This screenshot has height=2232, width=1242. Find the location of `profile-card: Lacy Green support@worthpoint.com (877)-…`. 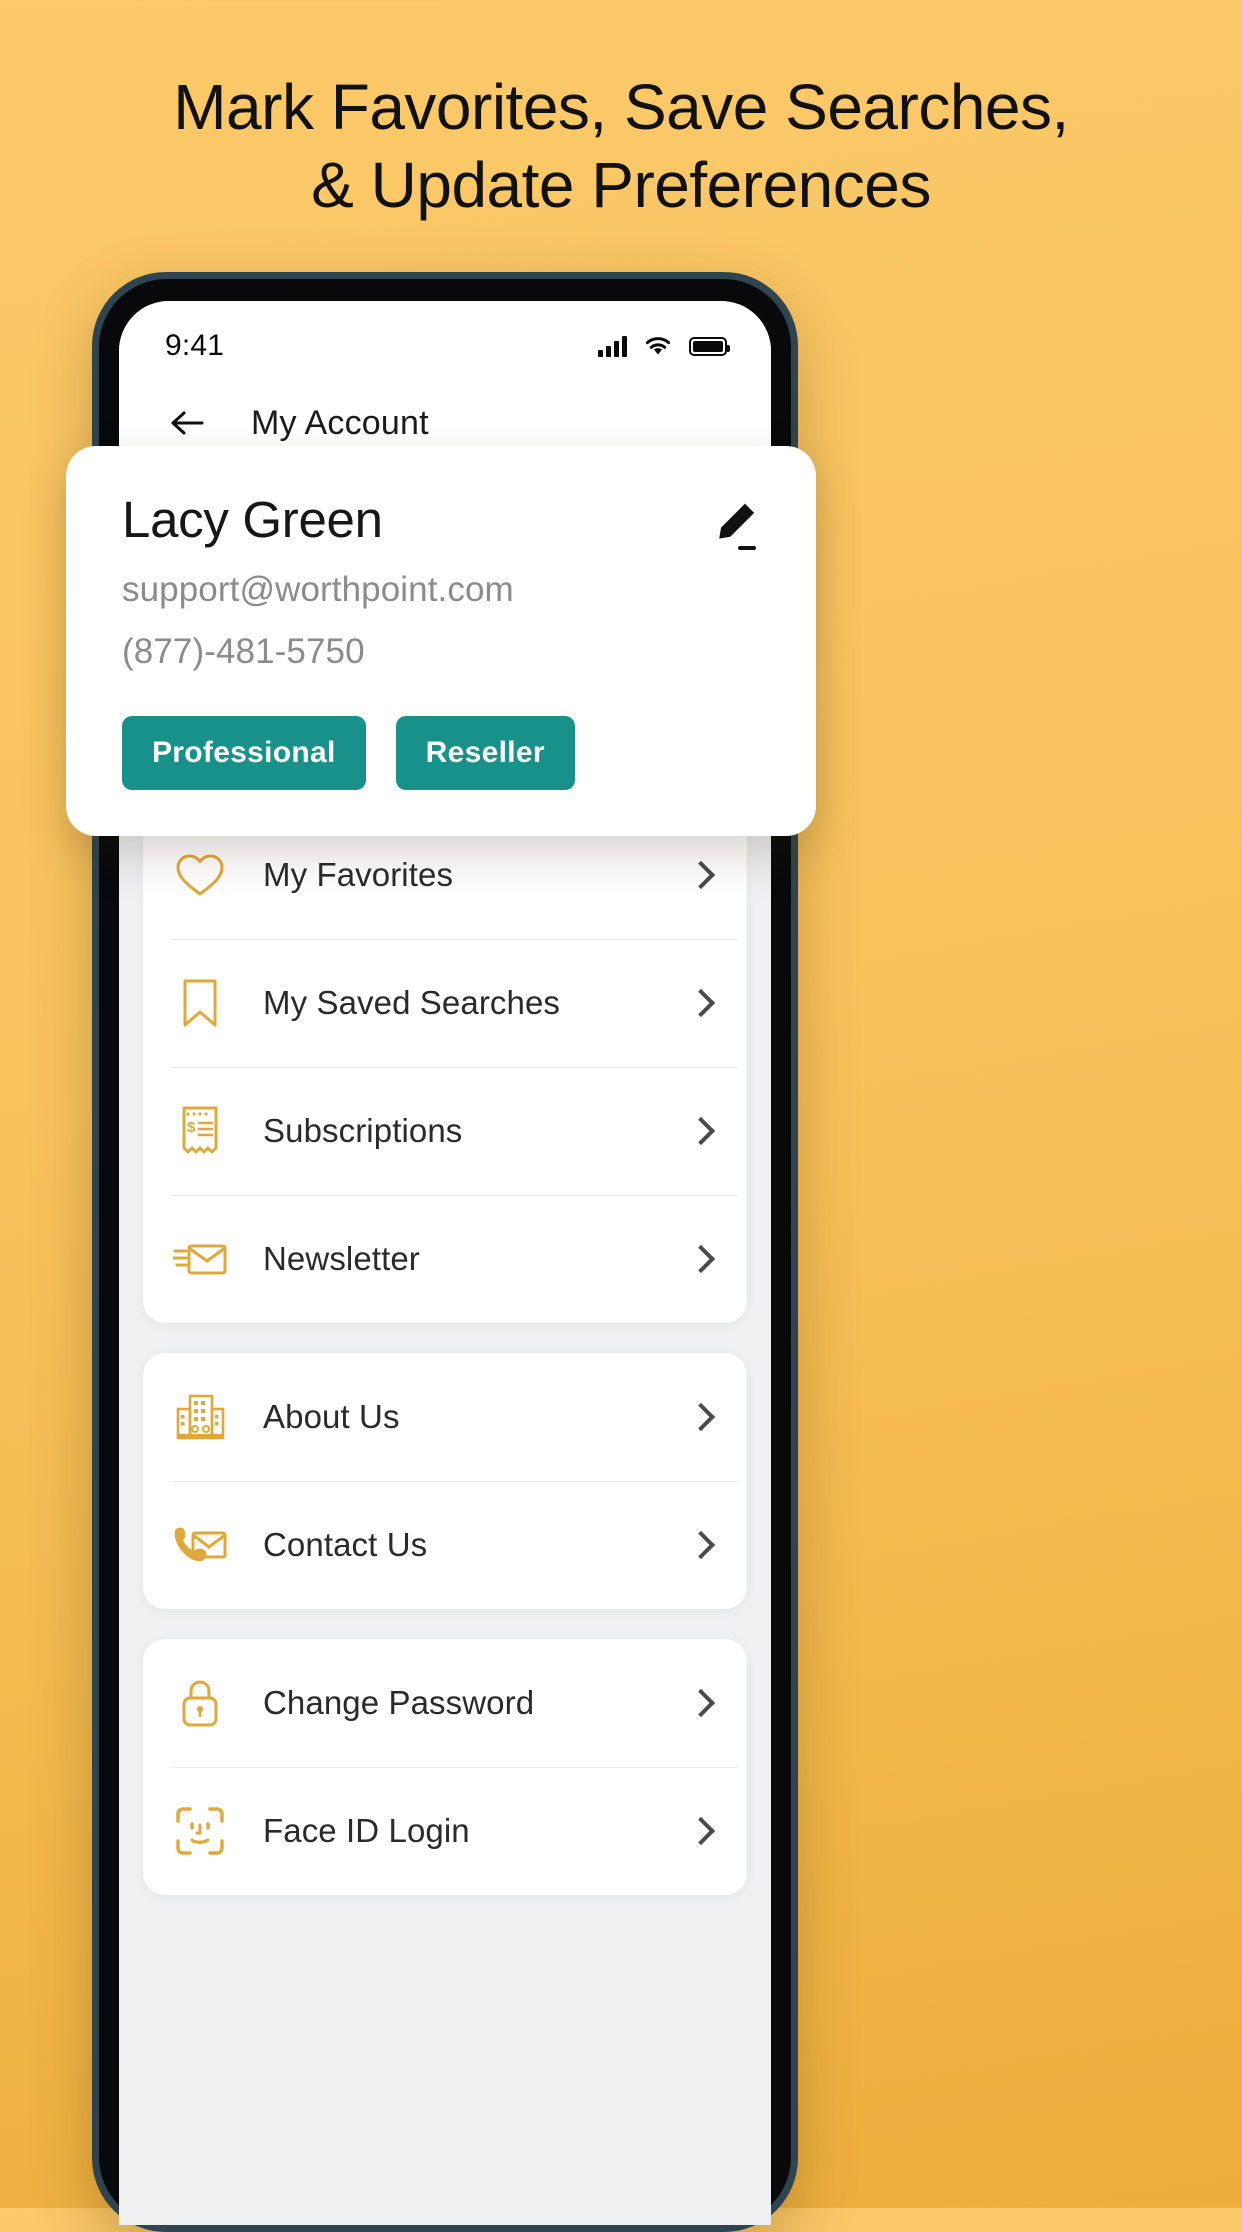

profile-card: Lacy Green support@worthpoint.com (877)-… is located at coordinates (441, 641).